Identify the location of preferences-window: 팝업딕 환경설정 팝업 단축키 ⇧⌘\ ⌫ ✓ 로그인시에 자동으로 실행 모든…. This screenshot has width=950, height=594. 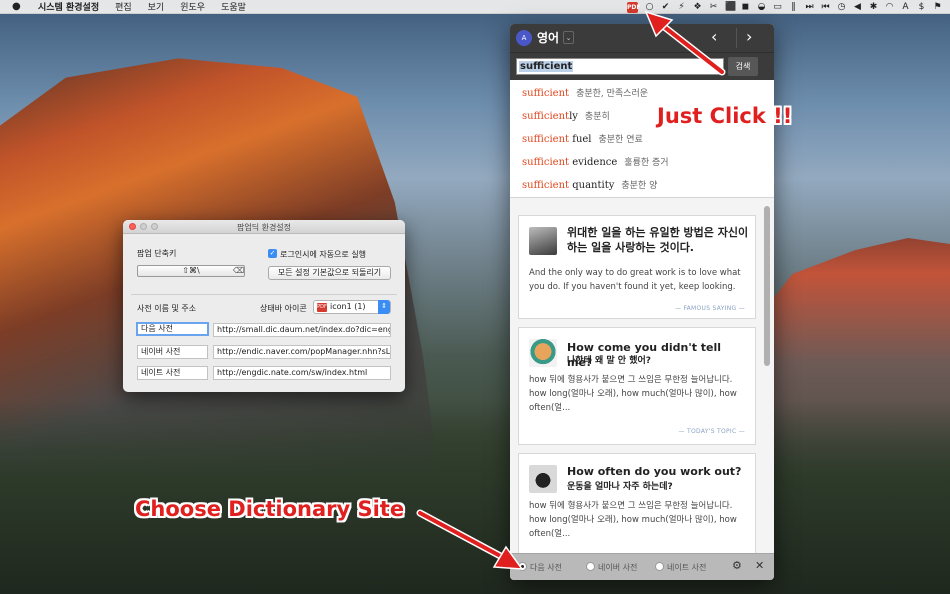
(264, 306).